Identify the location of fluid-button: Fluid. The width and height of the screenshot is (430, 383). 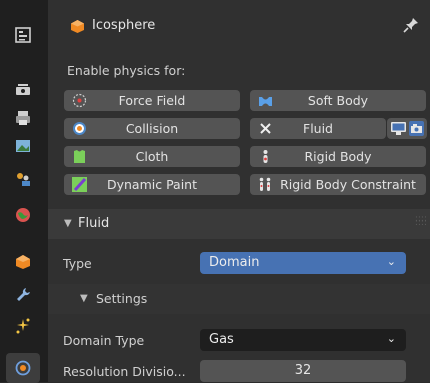
(318, 128).